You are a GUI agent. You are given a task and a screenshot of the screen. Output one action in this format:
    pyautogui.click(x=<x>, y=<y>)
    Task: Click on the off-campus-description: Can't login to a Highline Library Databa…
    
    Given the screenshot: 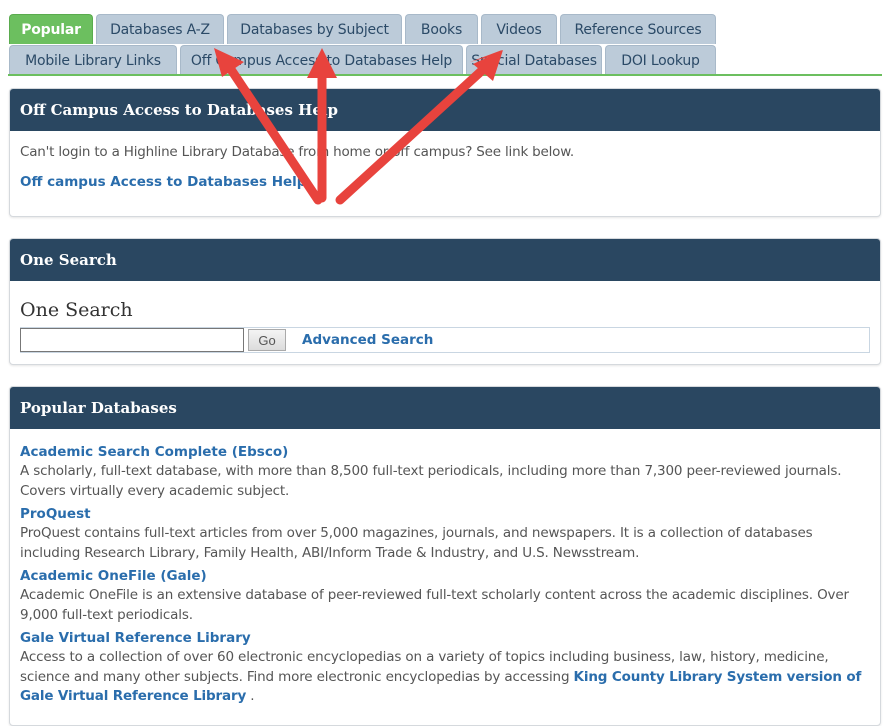 What is the action you would take?
    pyautogui.click(x=297, y=152)
    